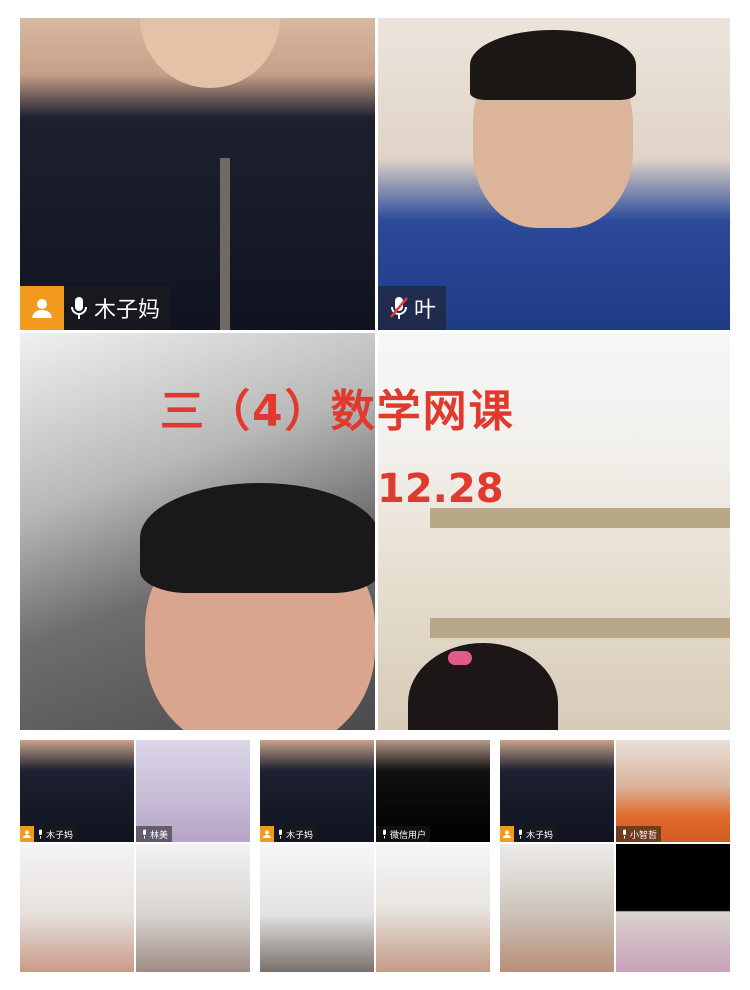 Image resolution: width=750 pixels, height=990 pixels. What do you see at coordinates (193, 791) in the screenshot?
I see `thumb-tile: 林美` at bounding box center [193, 791].